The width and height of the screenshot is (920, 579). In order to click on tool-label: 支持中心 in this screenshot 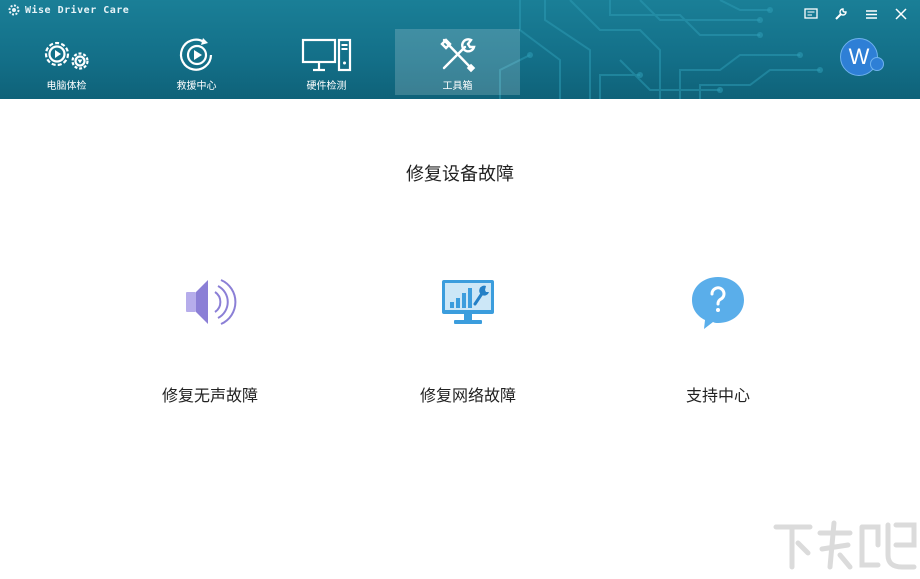, I will do `click(717, 395)`.